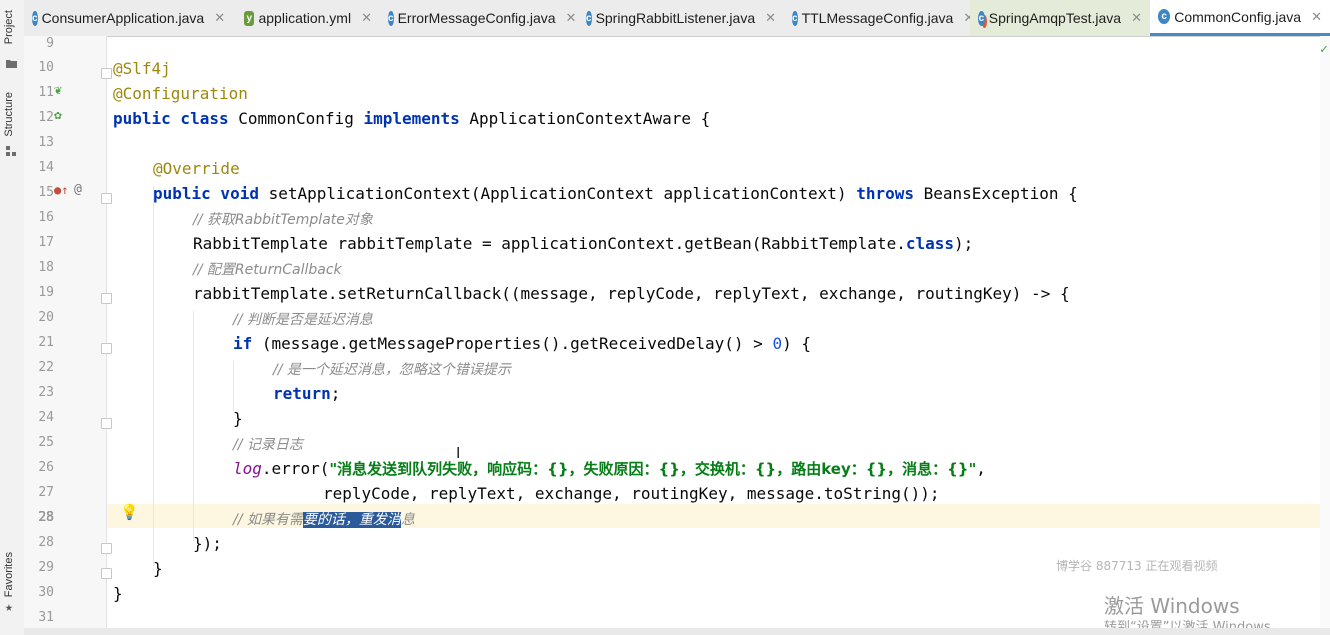  I want to click on code-line-25: // 记录日志, so click(268, 443).